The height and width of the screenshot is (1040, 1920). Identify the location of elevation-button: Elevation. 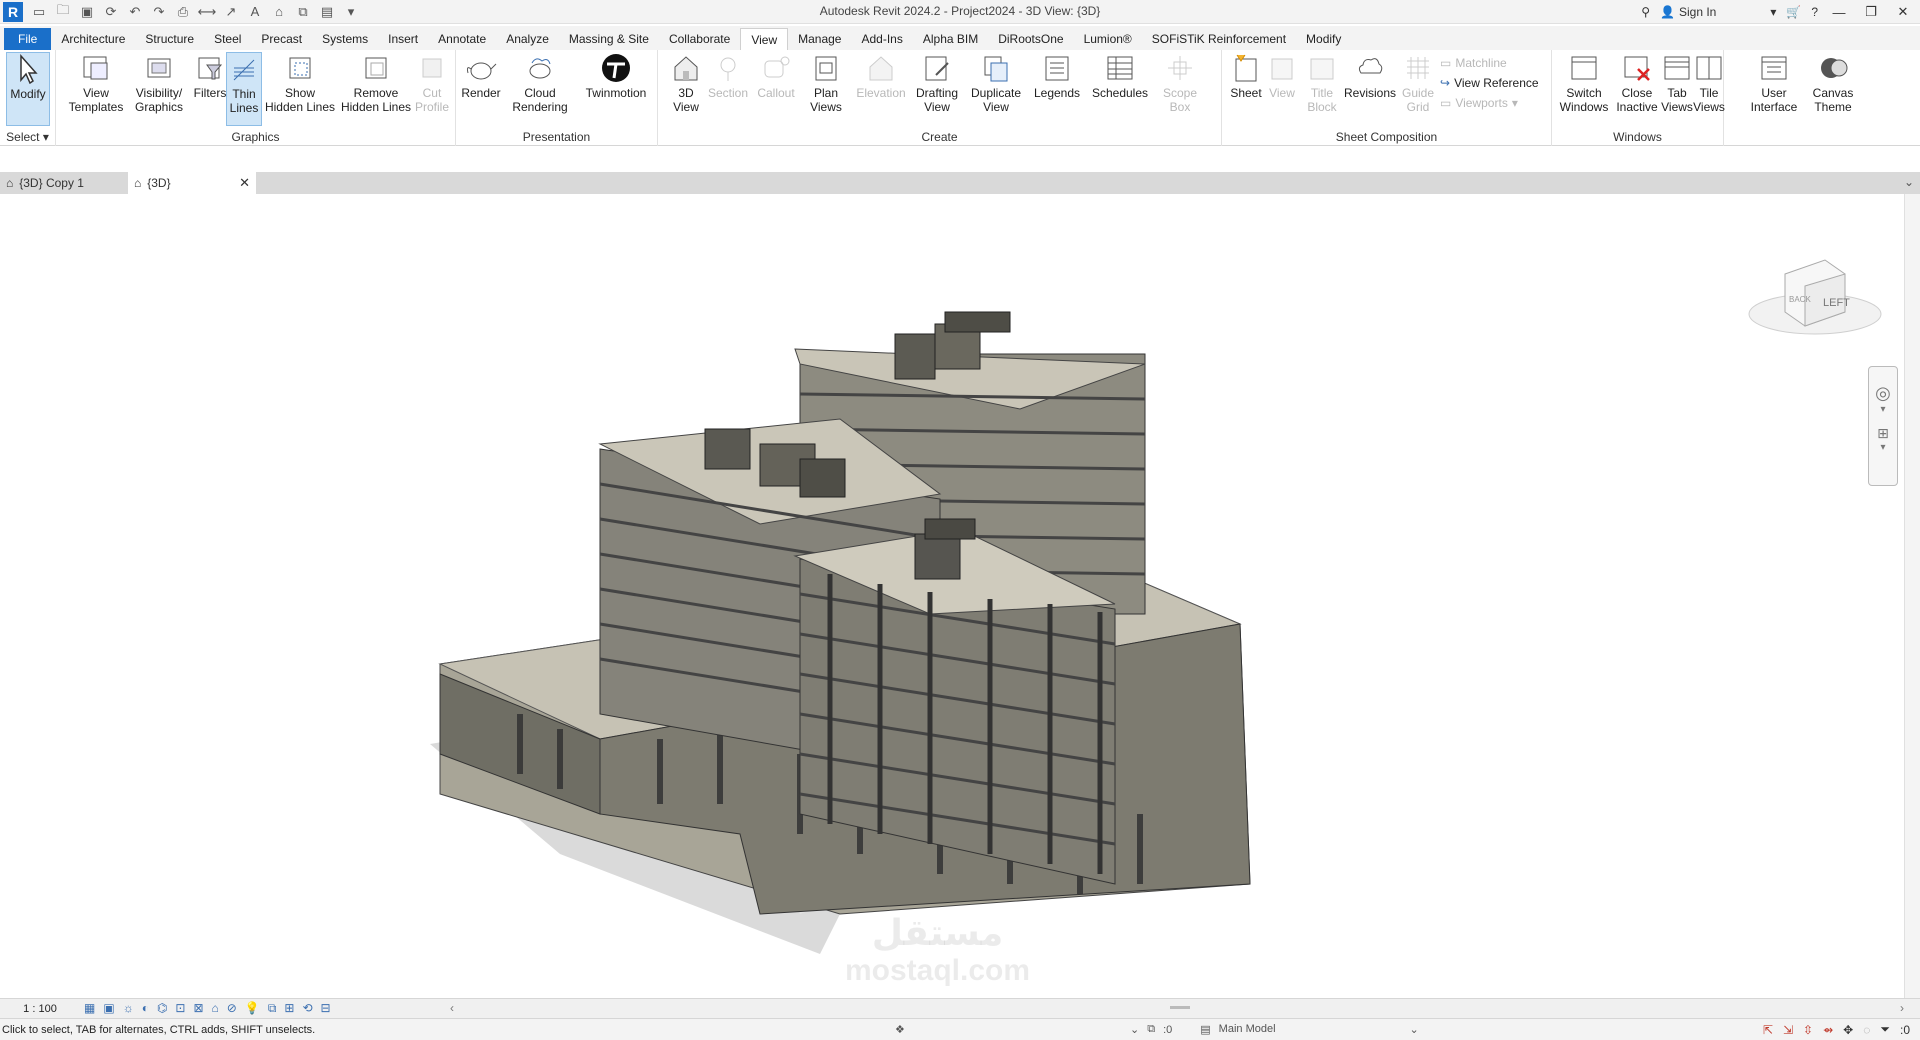
(881, 76).